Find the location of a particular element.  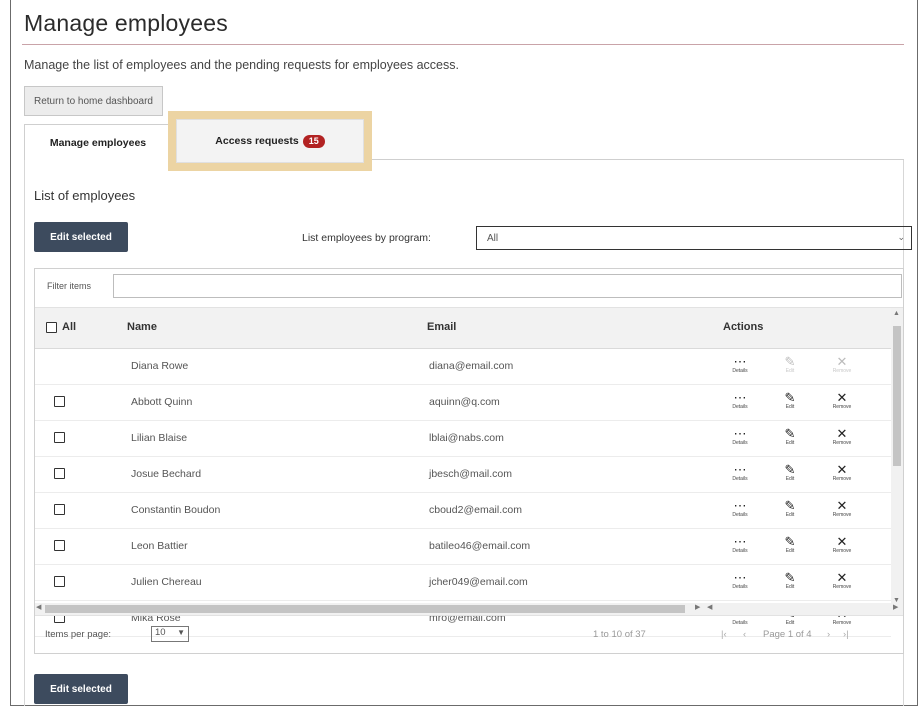

employee-email: aquinn@q.com is located at coordinates (464, 402).